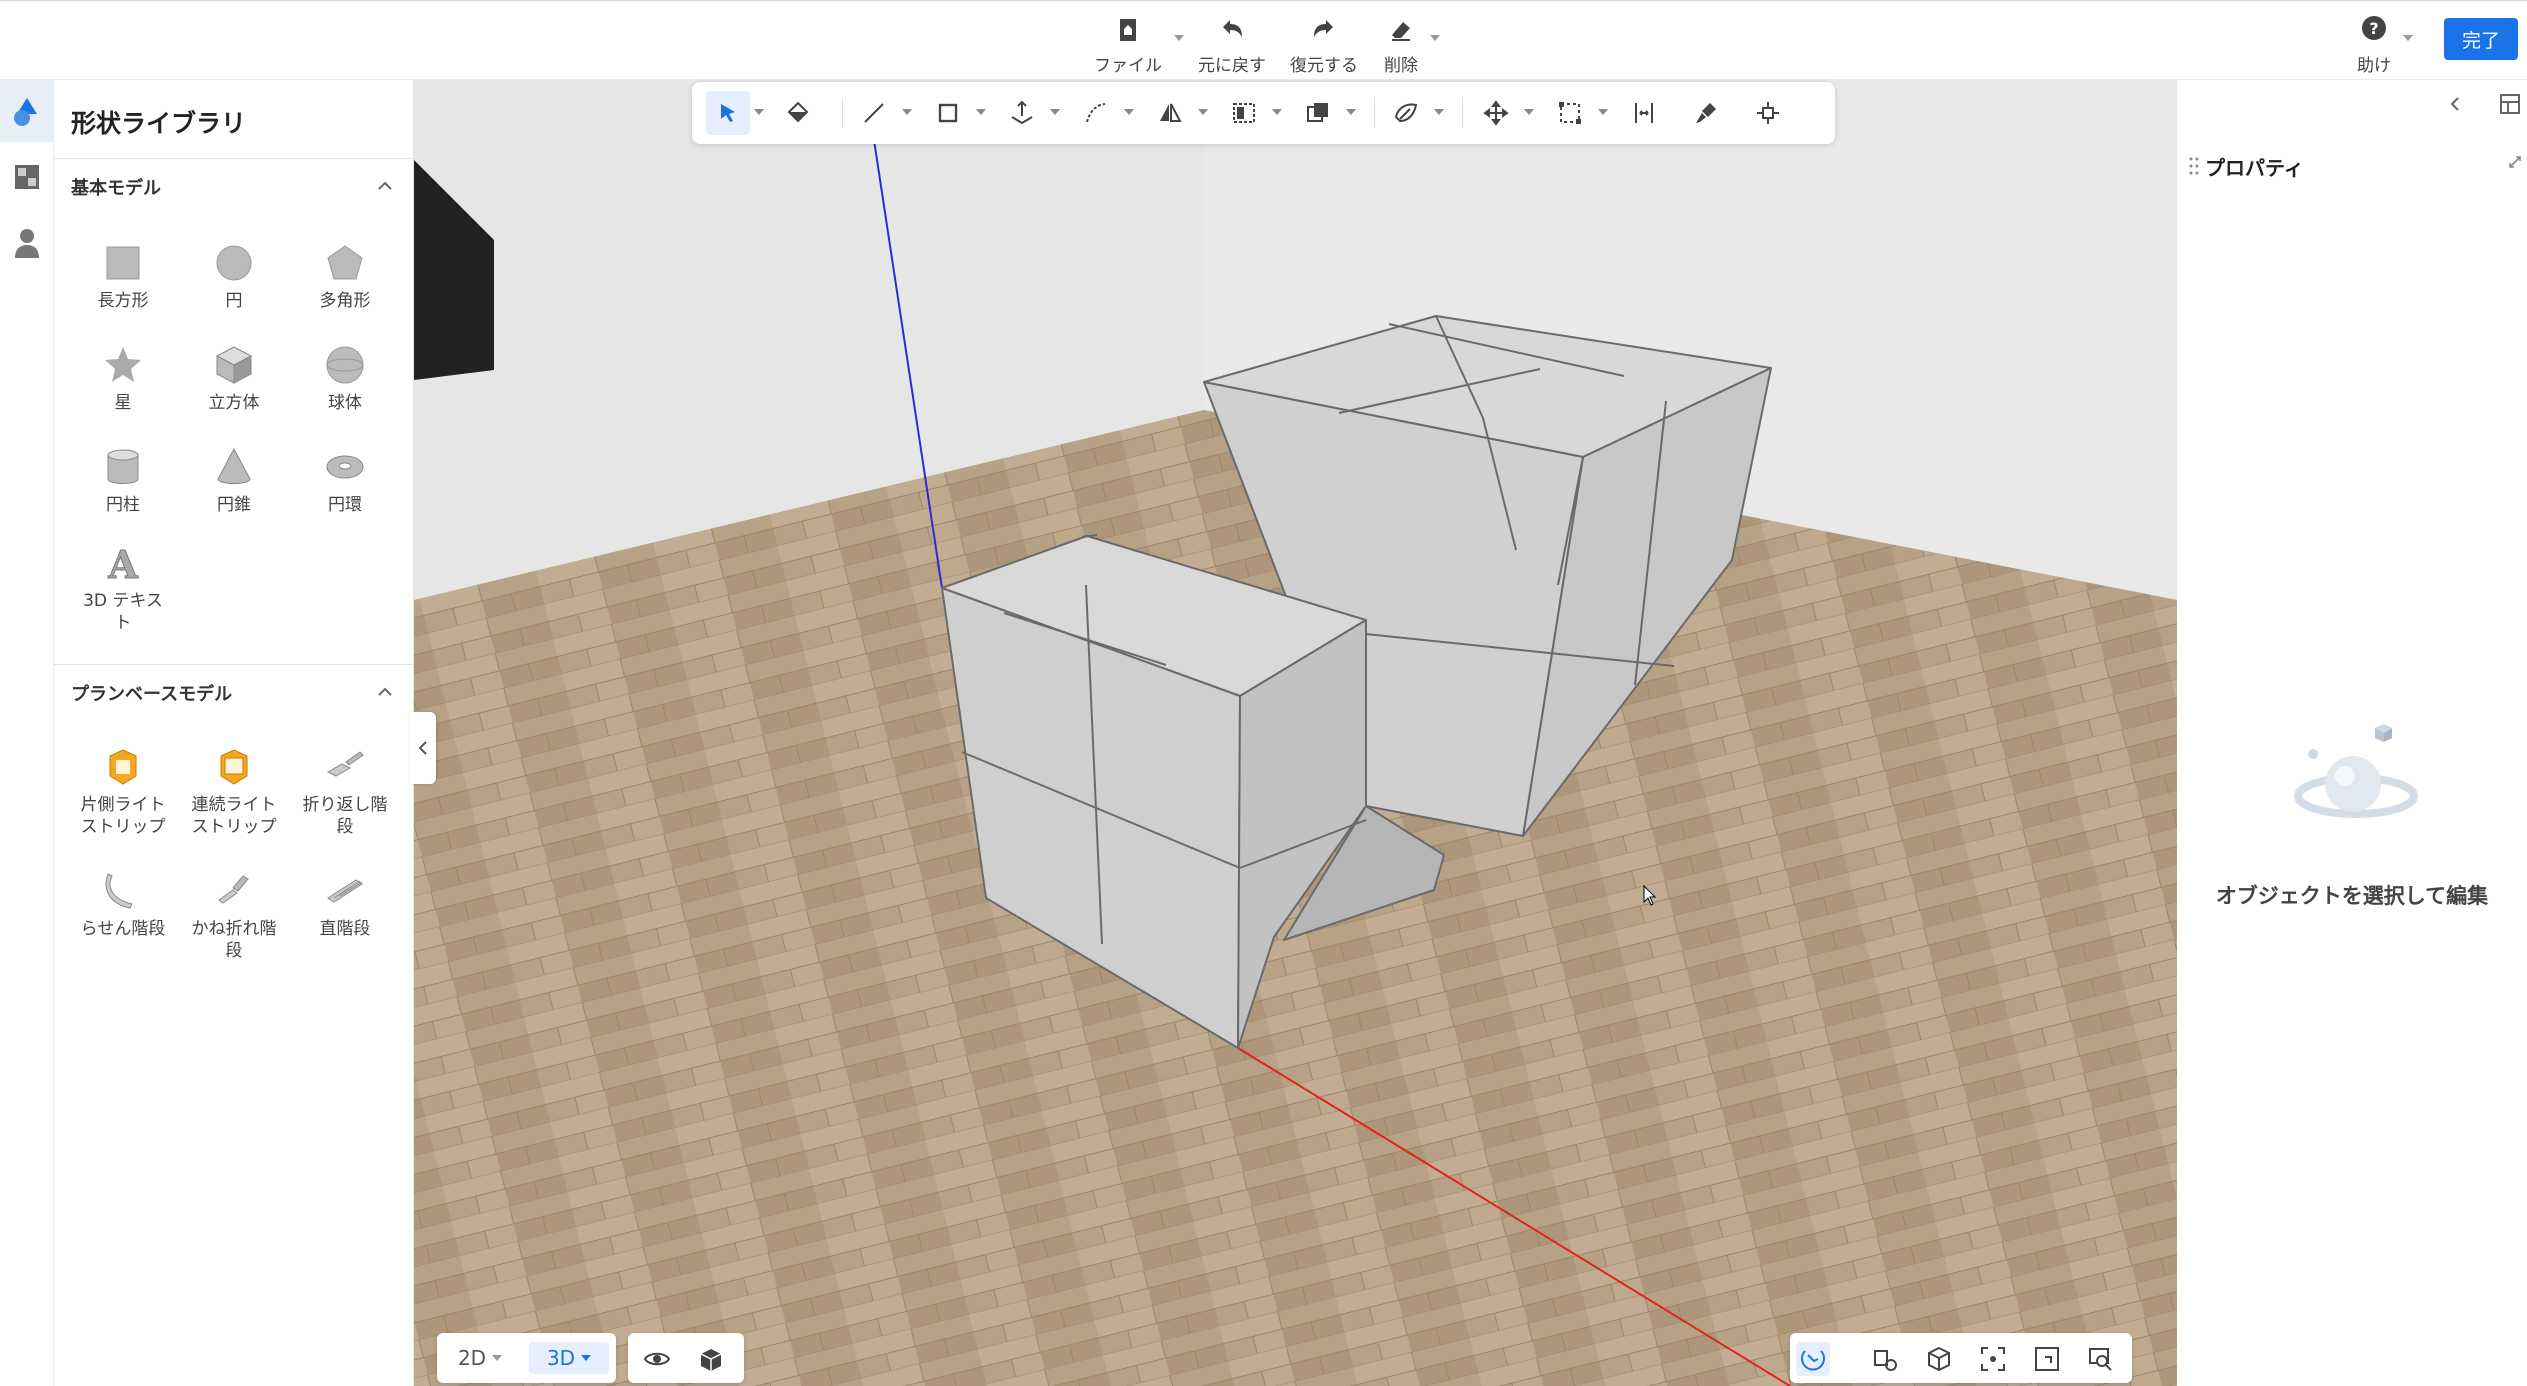  I want to click on move-caret-icon, so click(1529, 112).